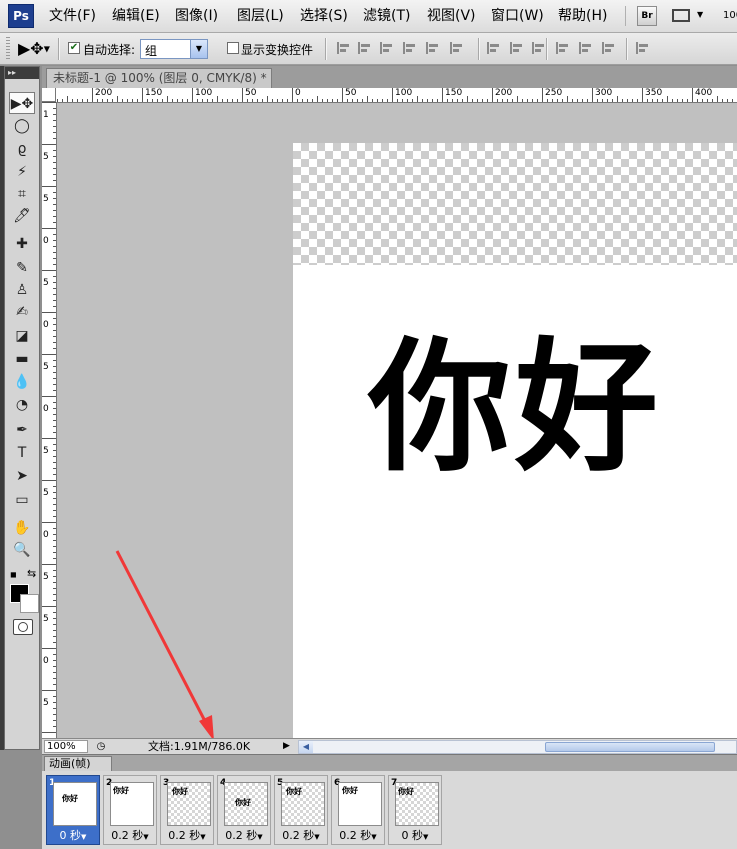  Describe the element at coordinates (78, 763) in the screenshot. I see `animation-panel-tab: 动画(帧)` at that location.